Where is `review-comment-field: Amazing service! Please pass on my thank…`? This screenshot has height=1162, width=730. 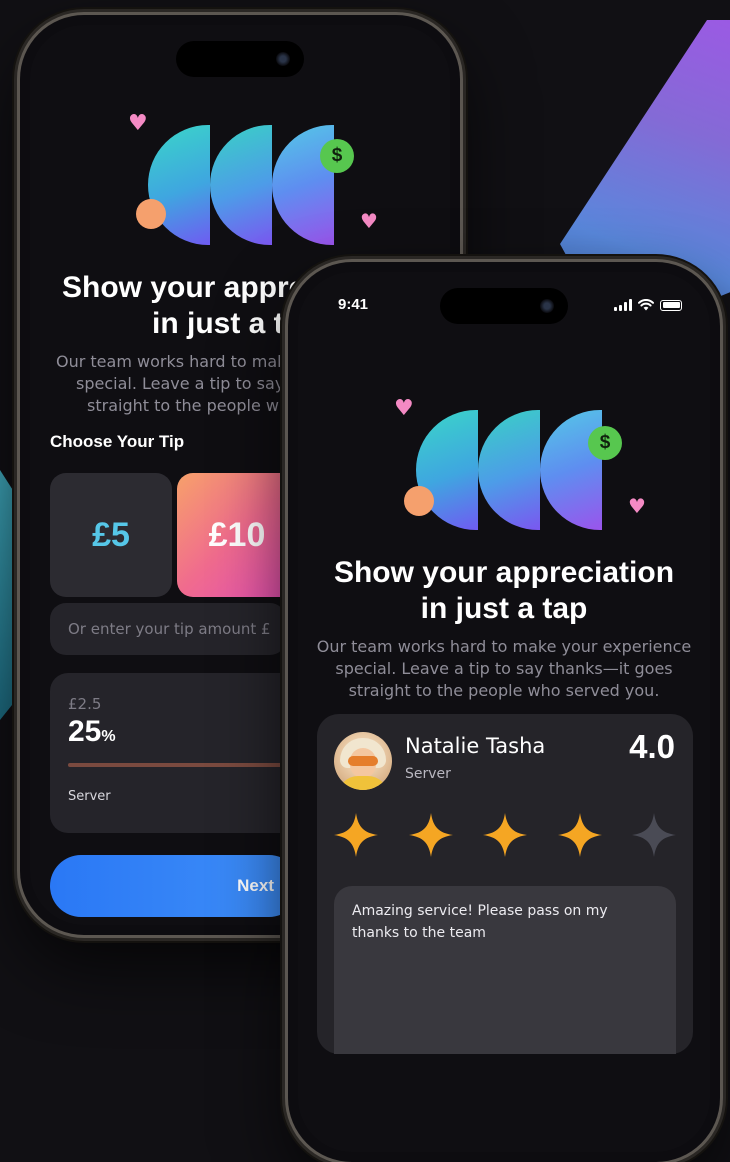 review-comment-field: Amazing service! Please pass on my thank… is located at coordinates (505, 970).